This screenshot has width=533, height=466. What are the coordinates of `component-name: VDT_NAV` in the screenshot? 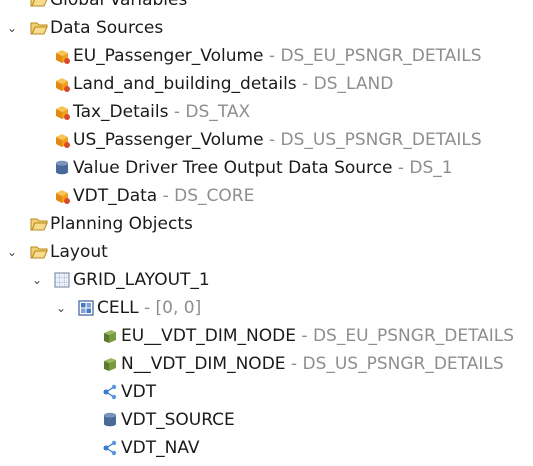 It's located at (160, 448).